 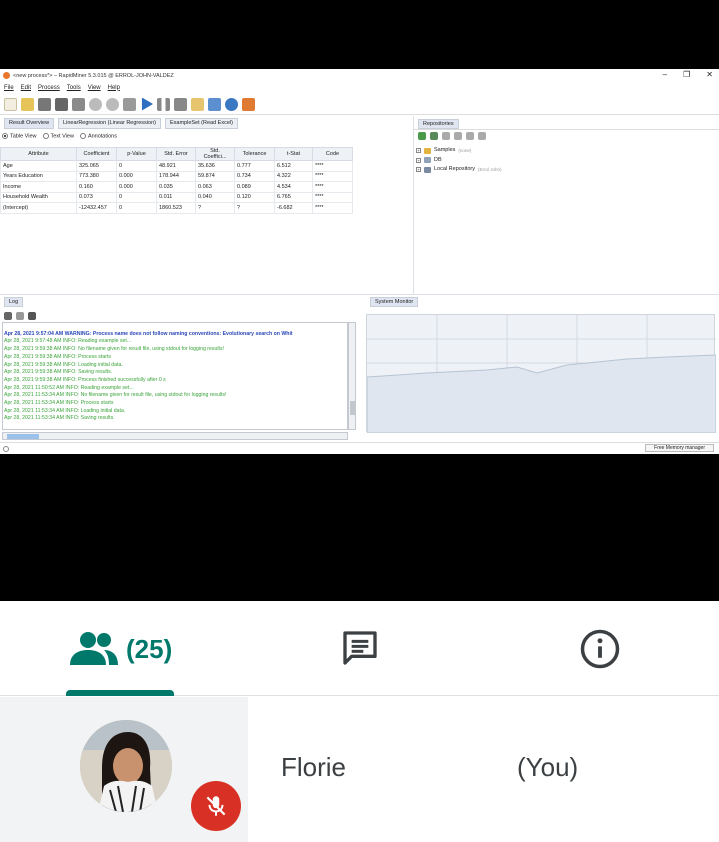 What do you see at coordinates (27, 104) in the screenshot?
I see `open-folder-icon` at bounding box center [27, 104].